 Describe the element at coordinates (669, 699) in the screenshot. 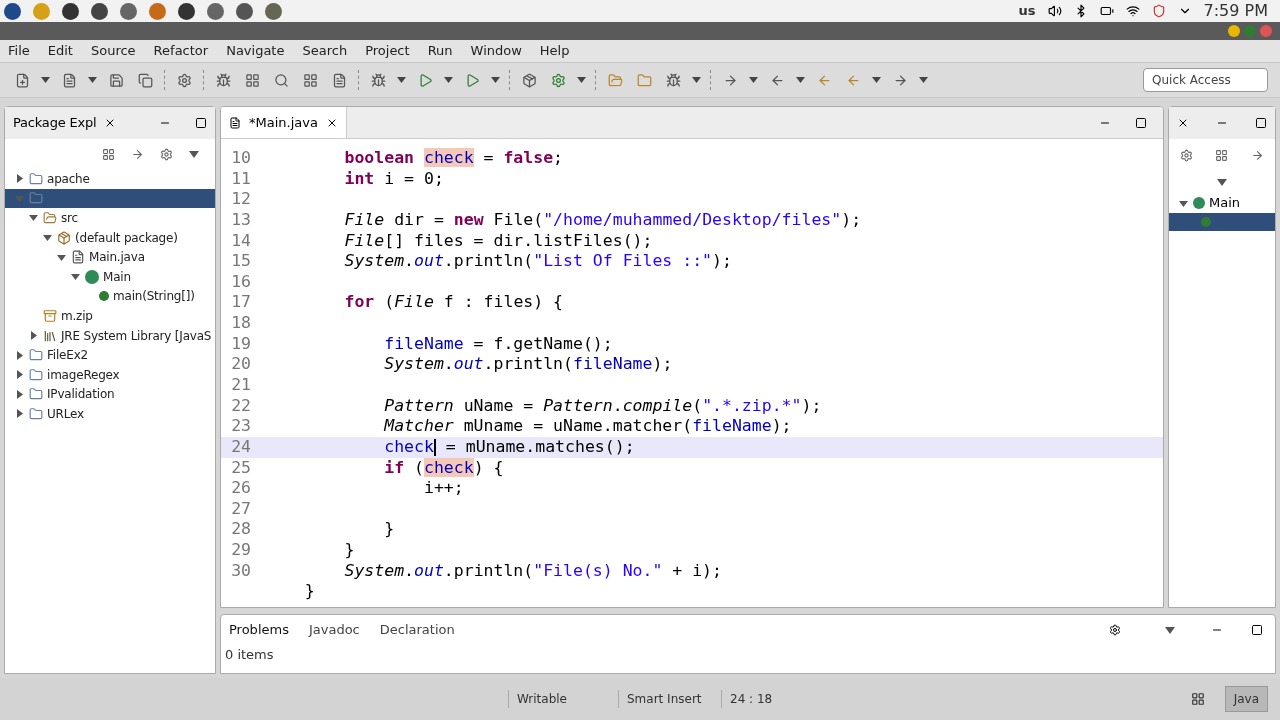

I see `insert-mode: Smart Insert` at that location.